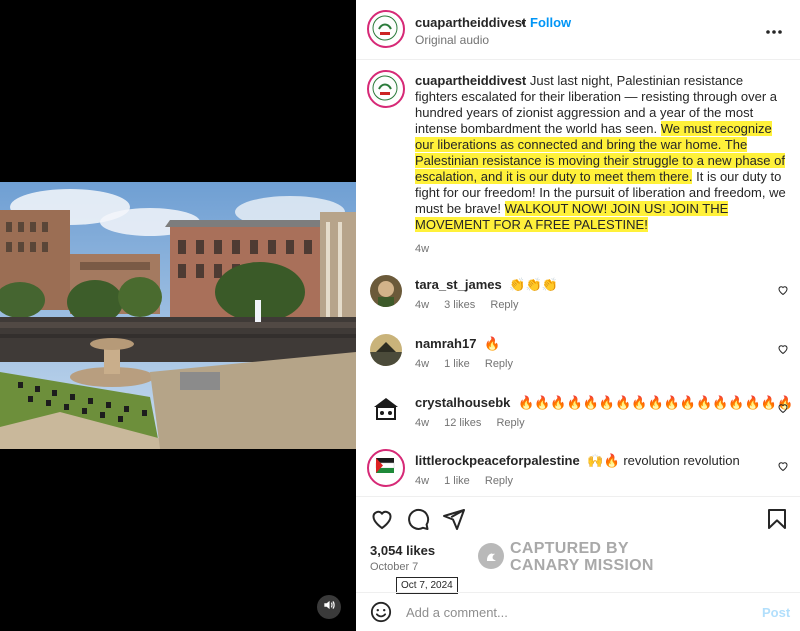 The height and width of the screenshot is (631, 800). What do you see at coordinates (578, 516) in the screenshot?
I see `action-bar` at bounding box center [578, 516].